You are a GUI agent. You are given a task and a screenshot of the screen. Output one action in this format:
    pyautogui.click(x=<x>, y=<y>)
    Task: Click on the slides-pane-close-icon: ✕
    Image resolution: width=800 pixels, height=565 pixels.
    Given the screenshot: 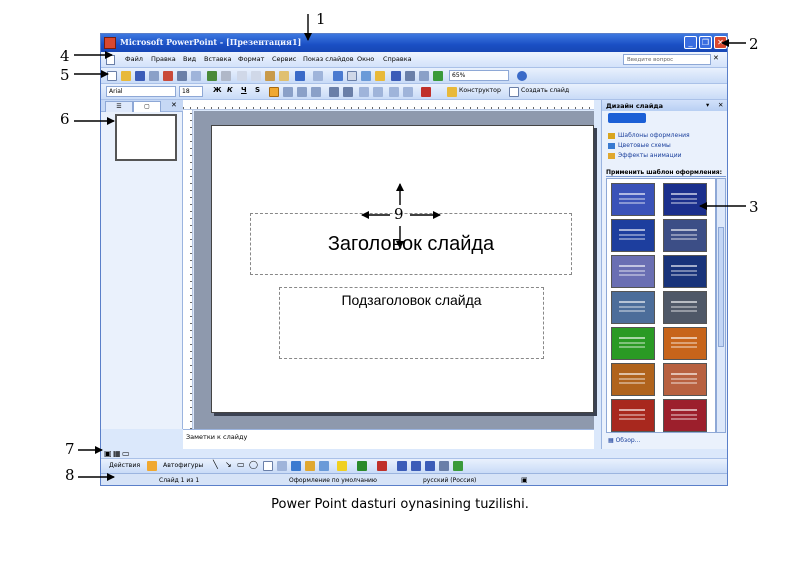 What is the action you would take?
    pyautogui.click(x=174, y=105)
    